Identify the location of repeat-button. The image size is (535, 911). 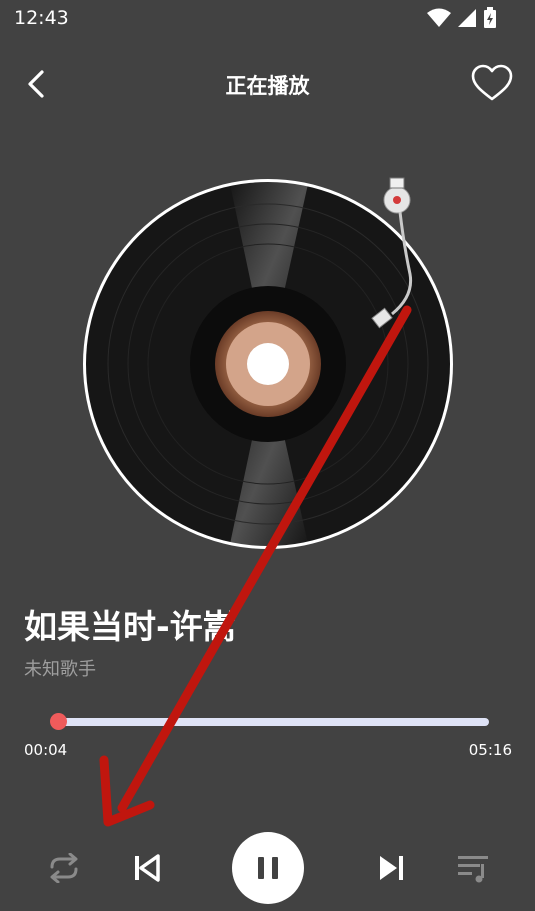
(64, 868).